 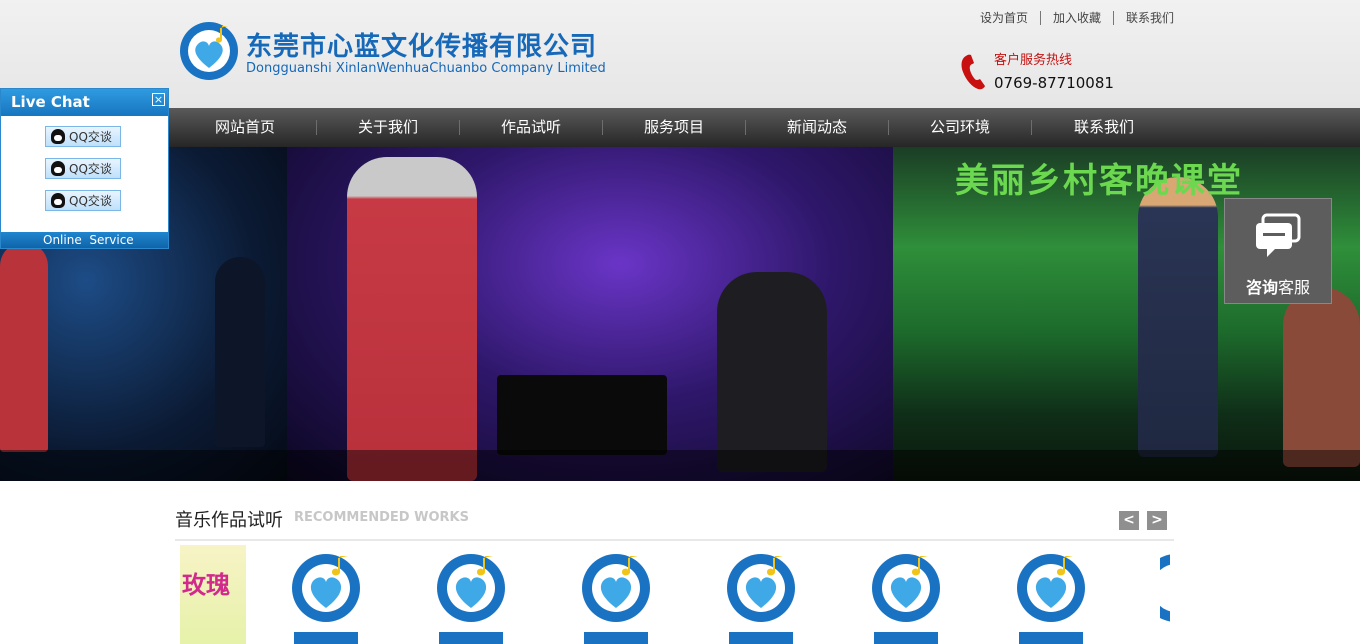 What do you see at coordinates (1294, 287) in the screenshot?
I see `consult-label-rest: 客服` at bounding box center [1294, 287].